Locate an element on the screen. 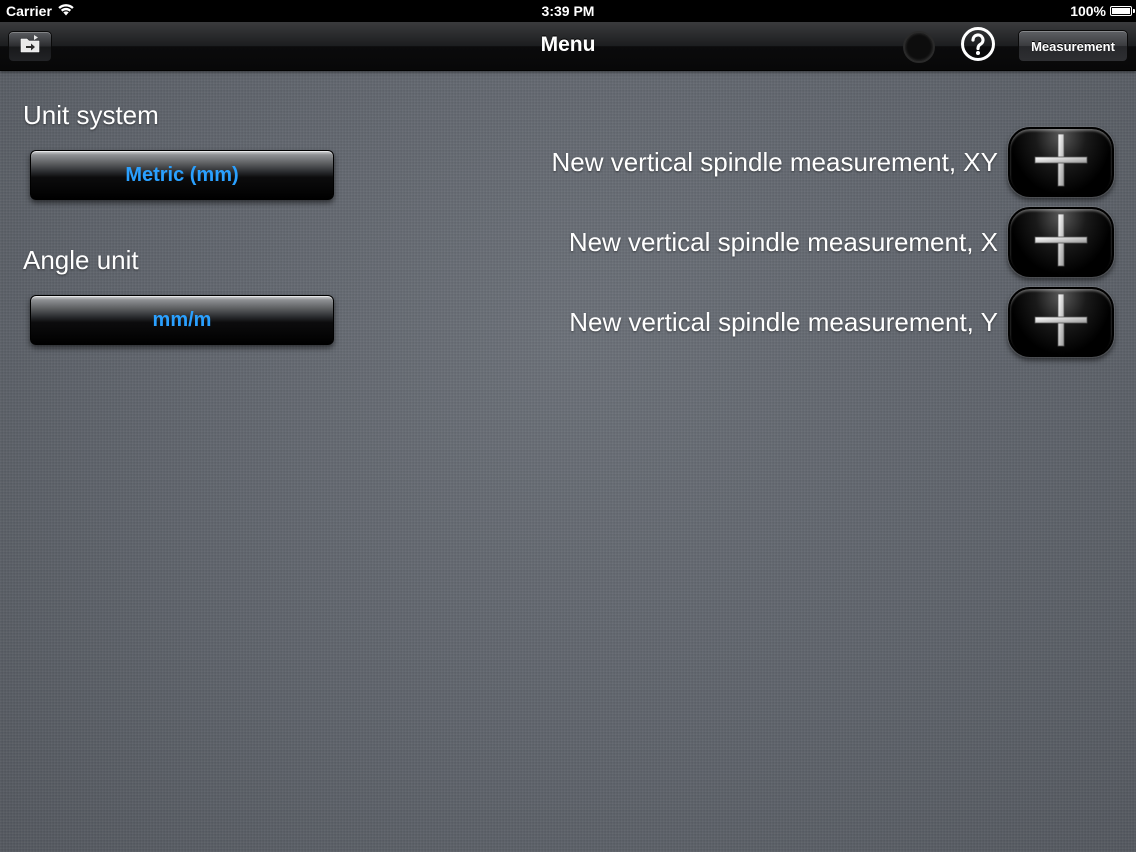 The image size is (1136, 852). help-button is located at coordinates (978, 46).